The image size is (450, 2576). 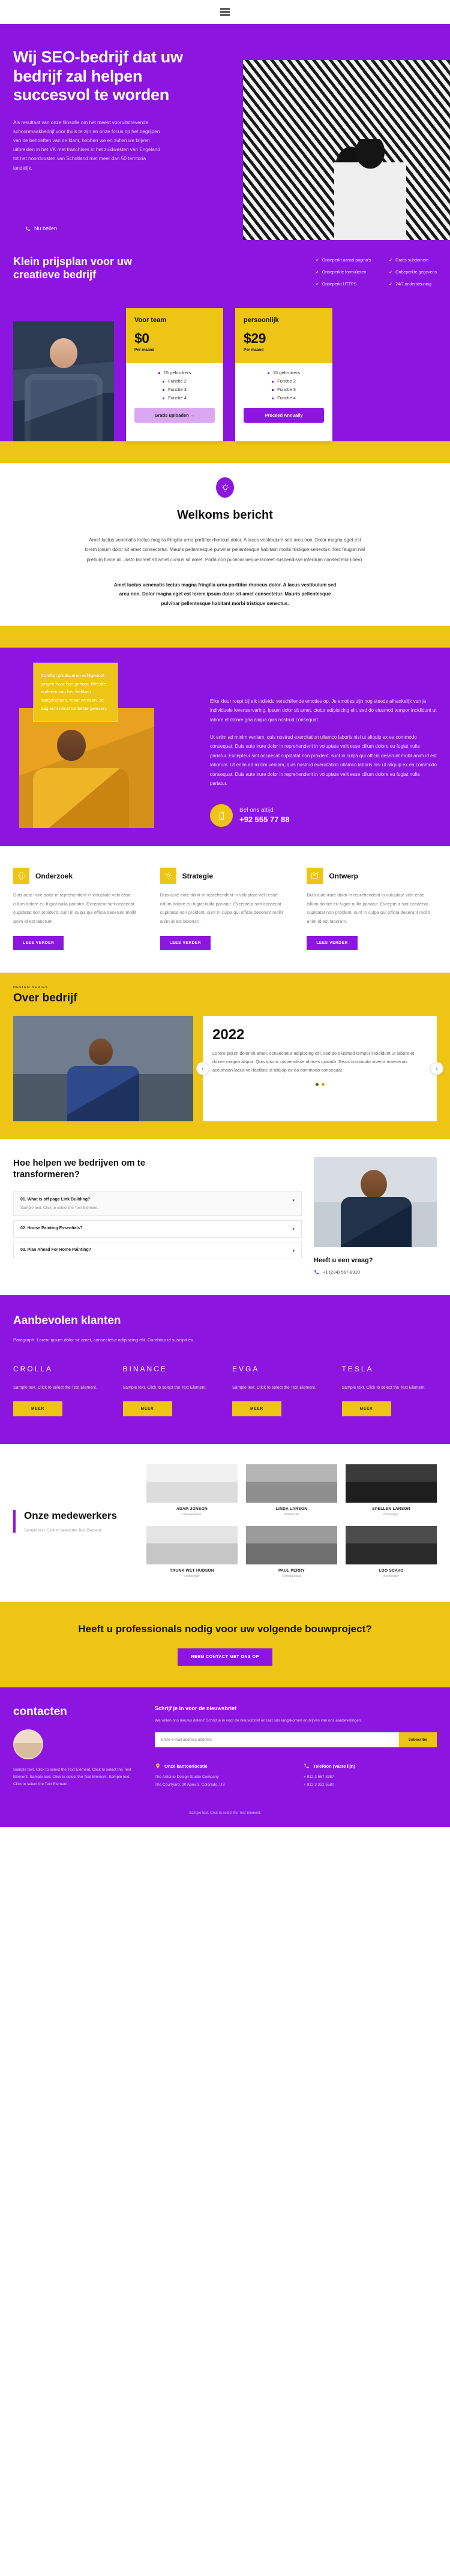 I want to click on pricing-feature-item: 15 gebruikers, so click(x=284, y=372).